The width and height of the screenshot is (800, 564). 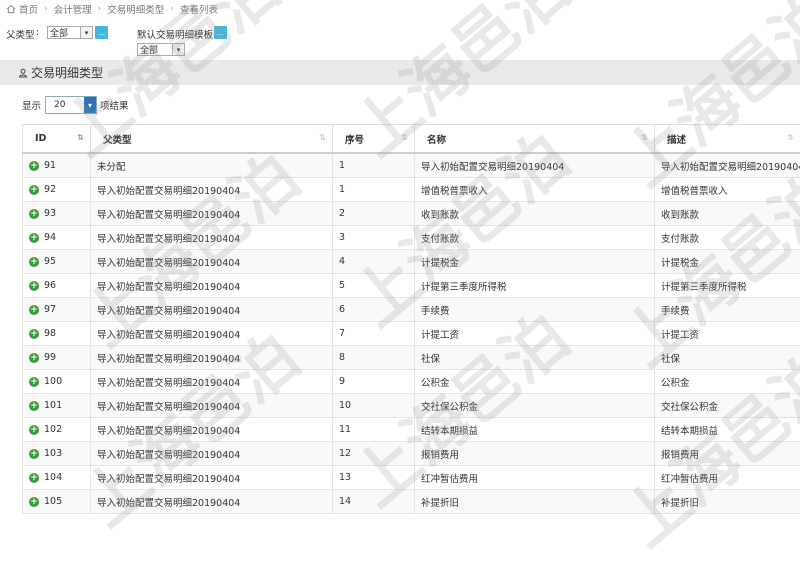 I want to click on column-header-parent: 父类型⇅, so click(x=212, y=139).